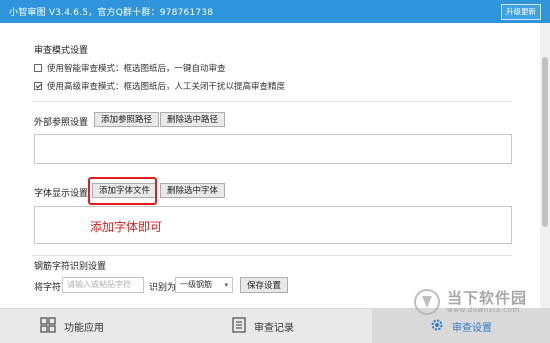  I want to click on advanced-mode-option: 使用高级审查模式：框选图纸后，人工关闭干扰以提高审查精度, so click(159, 86).